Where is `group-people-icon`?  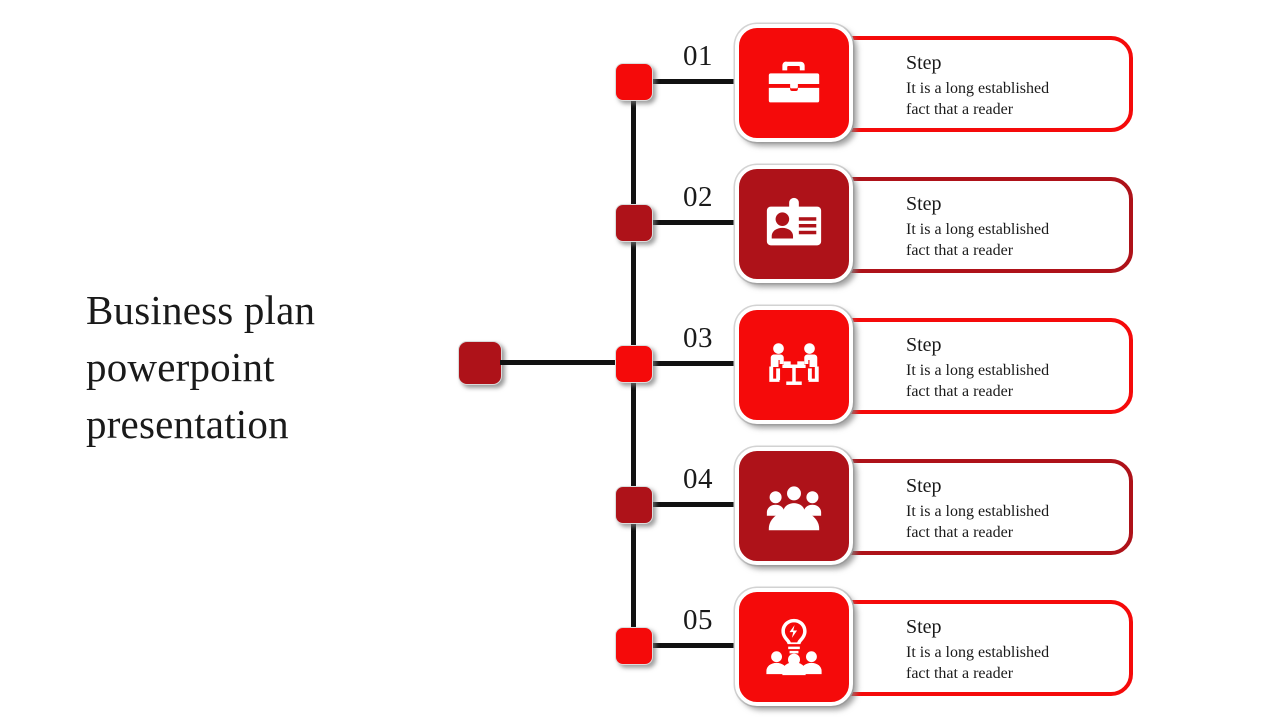
group-people-icon is located at coordinates (794, 506).